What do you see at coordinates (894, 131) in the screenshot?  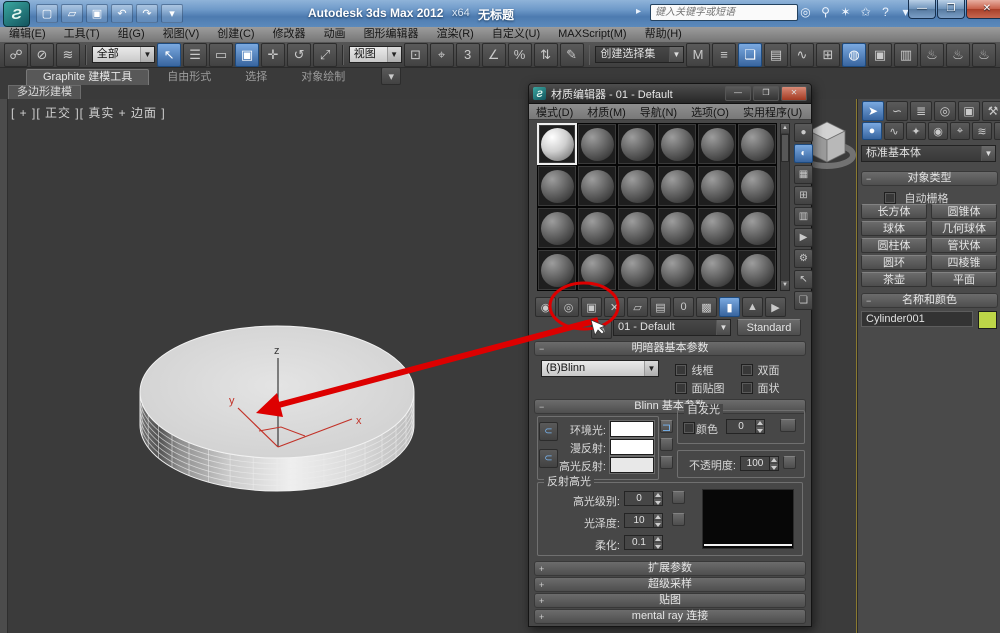 I see `shapes-category-icon: ∿` at bounding box center [894, 131].